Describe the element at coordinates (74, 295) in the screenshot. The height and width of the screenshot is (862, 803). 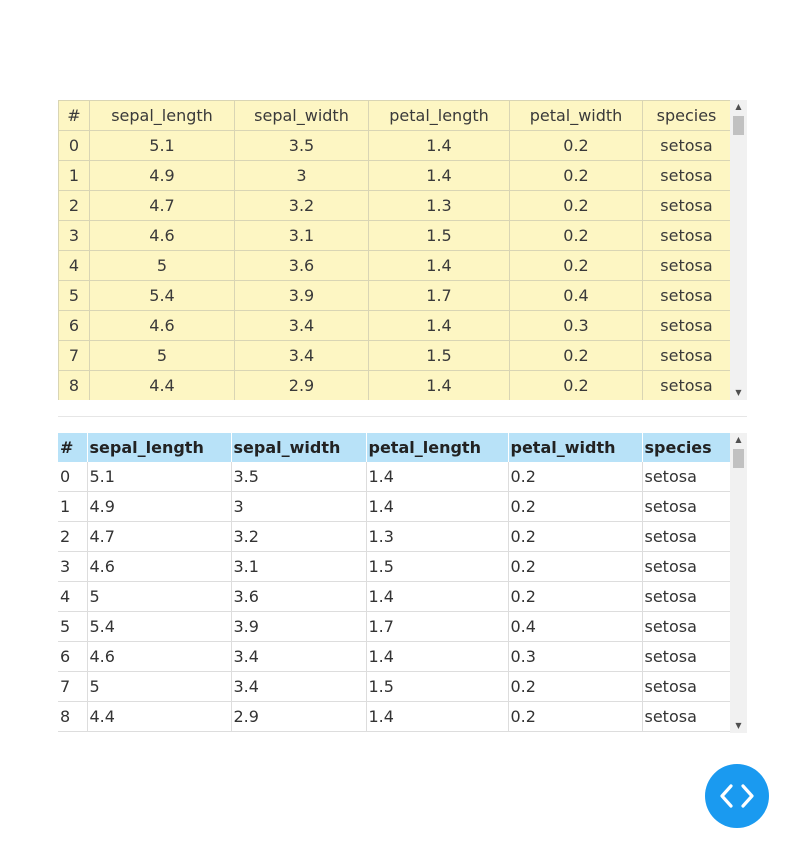
I see `cell-index: 5` at that location.